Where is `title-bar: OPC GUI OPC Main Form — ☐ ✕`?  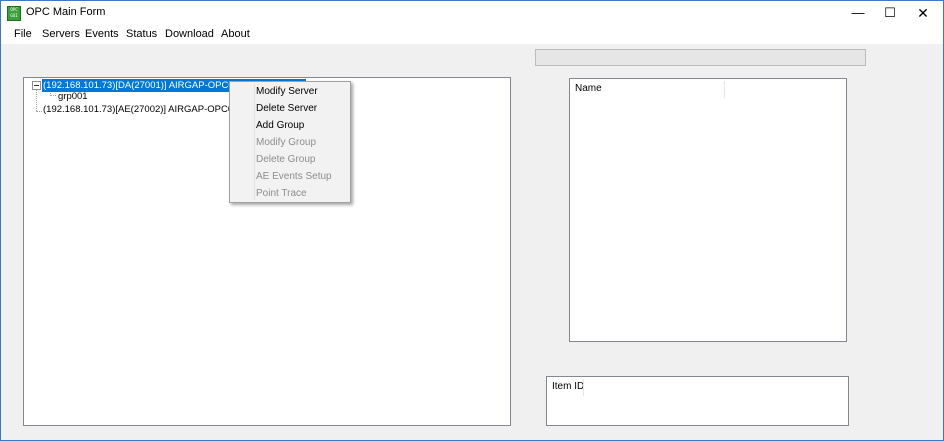 title-bar: OPC GUI OPC Main Form — ☐ ✕ is located at coordinates (472, 13).